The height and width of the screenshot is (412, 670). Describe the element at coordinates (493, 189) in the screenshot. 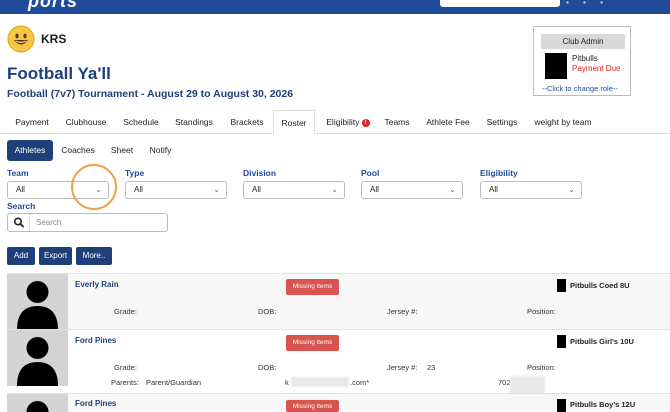

I see `eligibility-filter-value: All` at that location.